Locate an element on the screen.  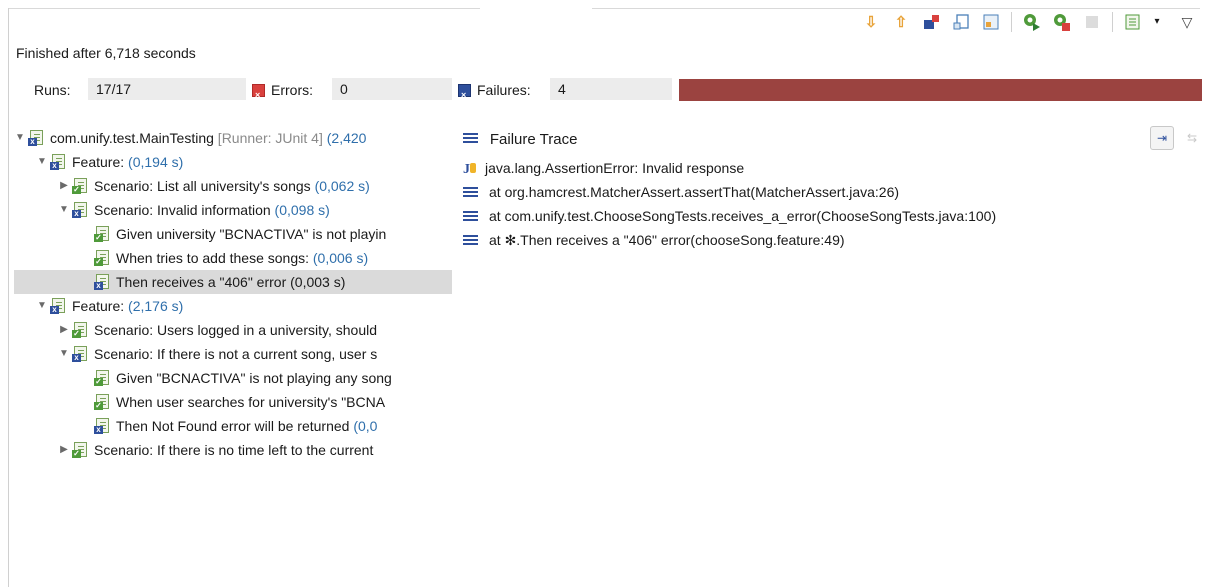
errors-value: 0 is located at coordinates (392, 89).